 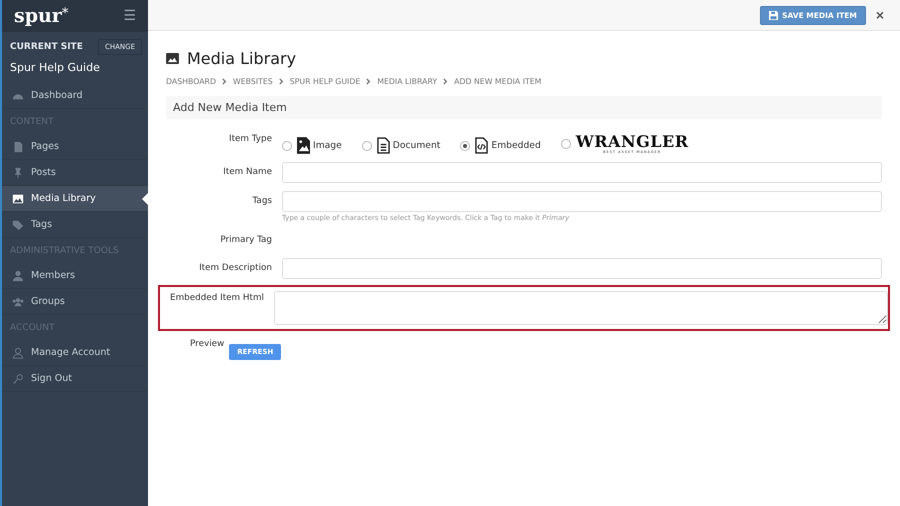 I want to click on field-label: Primary Tag, so click(x=246, y=240).